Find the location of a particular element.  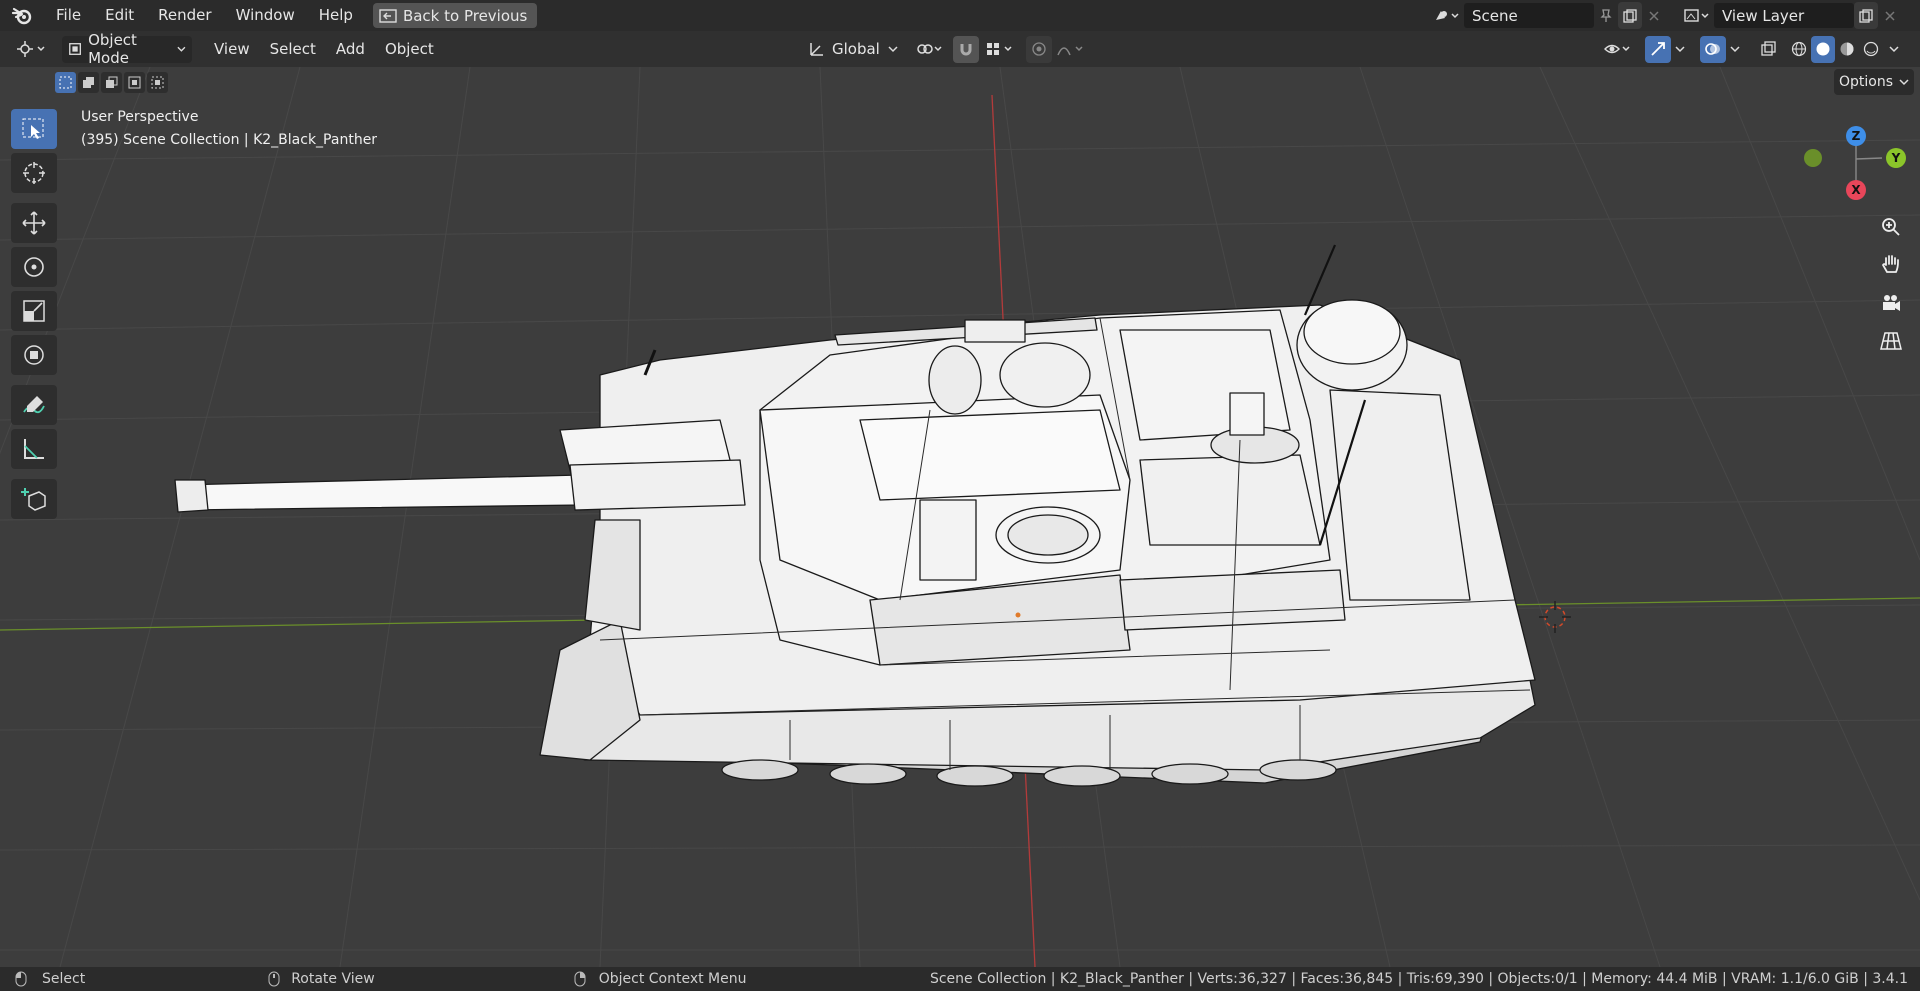

camera-view-button is located at coordinates (1891, 303).